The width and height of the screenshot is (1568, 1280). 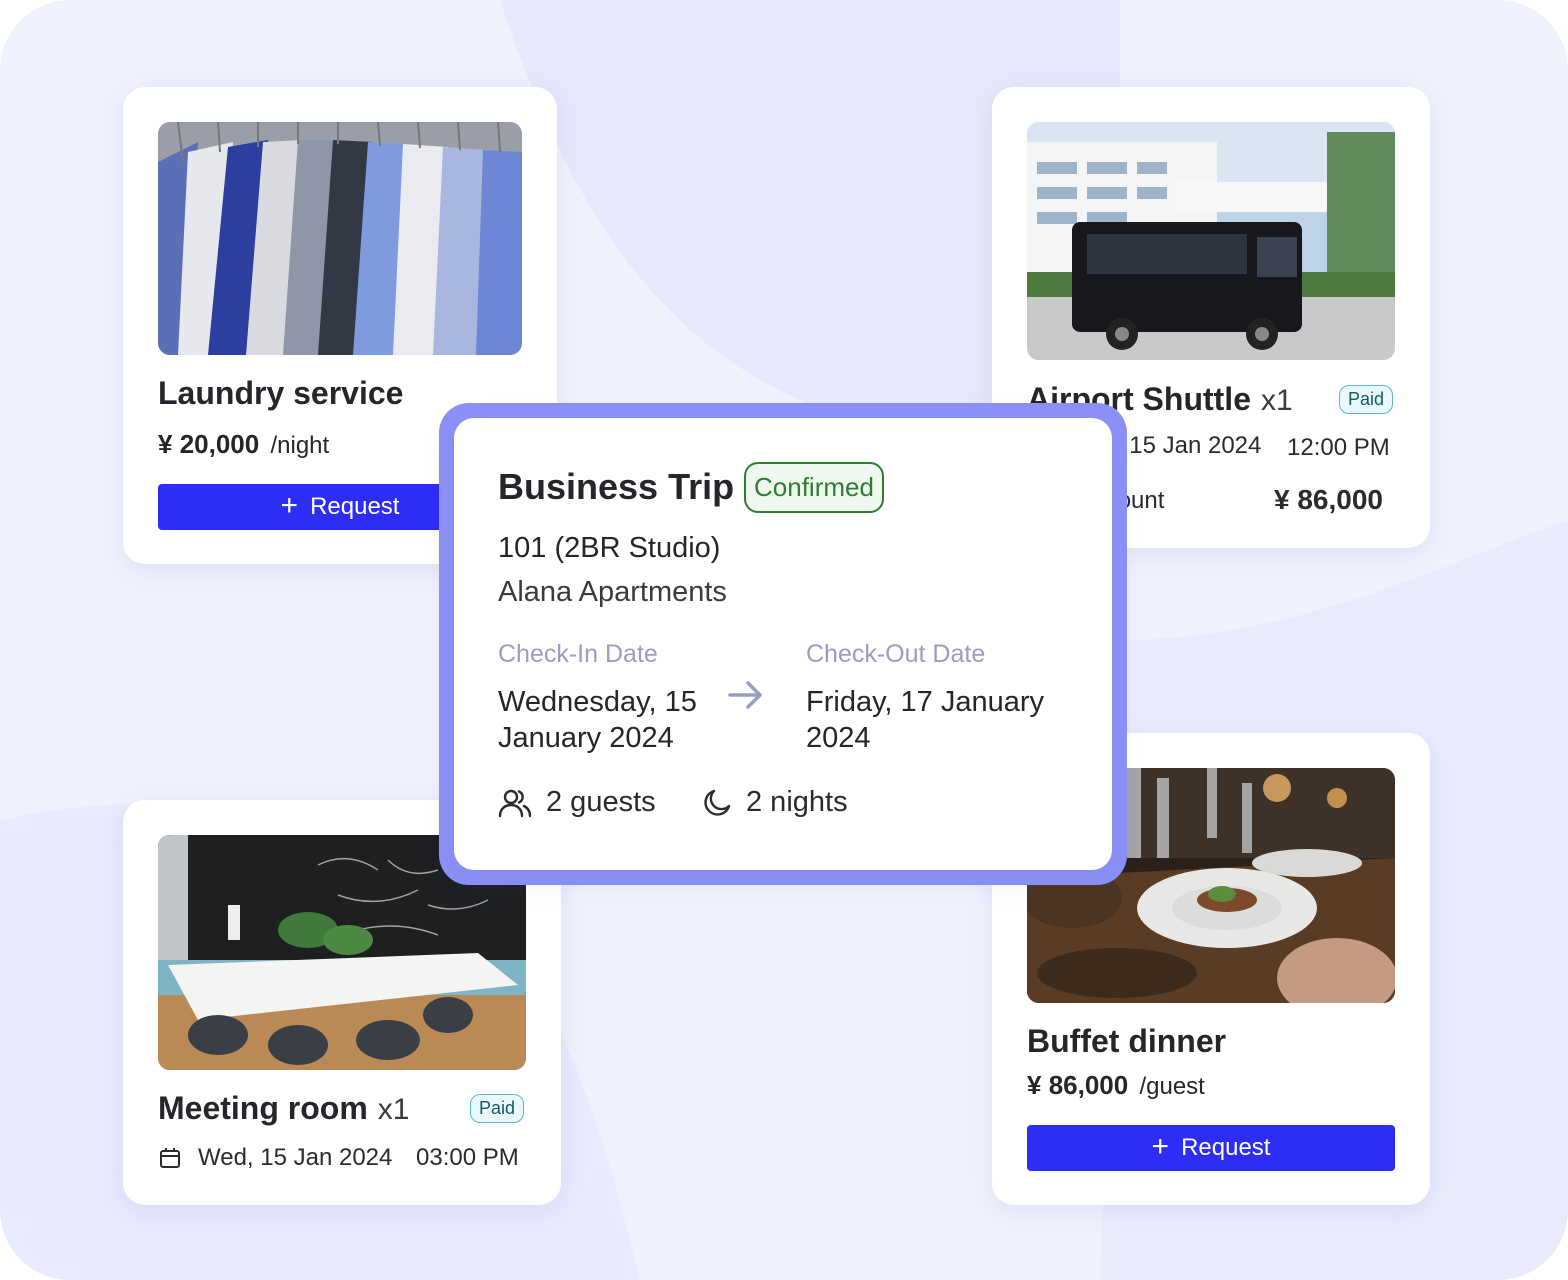 What do you see at coordinates (578, 654) in the screenshot?
I see `checkin-label: Check-In Date` at bounding box center [578, 654].